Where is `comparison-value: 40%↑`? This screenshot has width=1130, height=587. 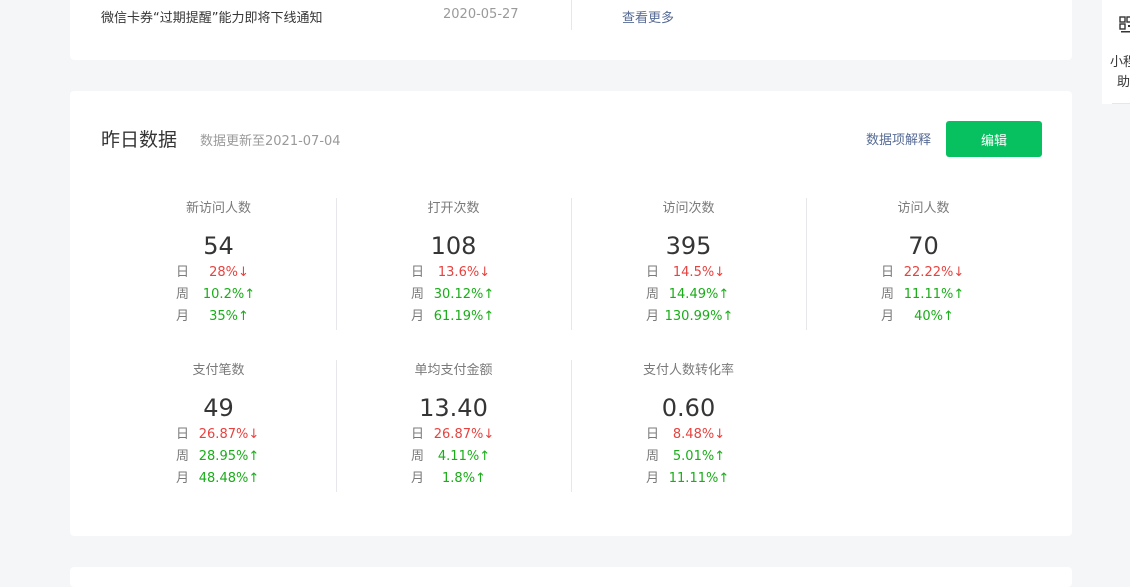 comparison-value: 40%↑ is located at coordinates (934, 316).